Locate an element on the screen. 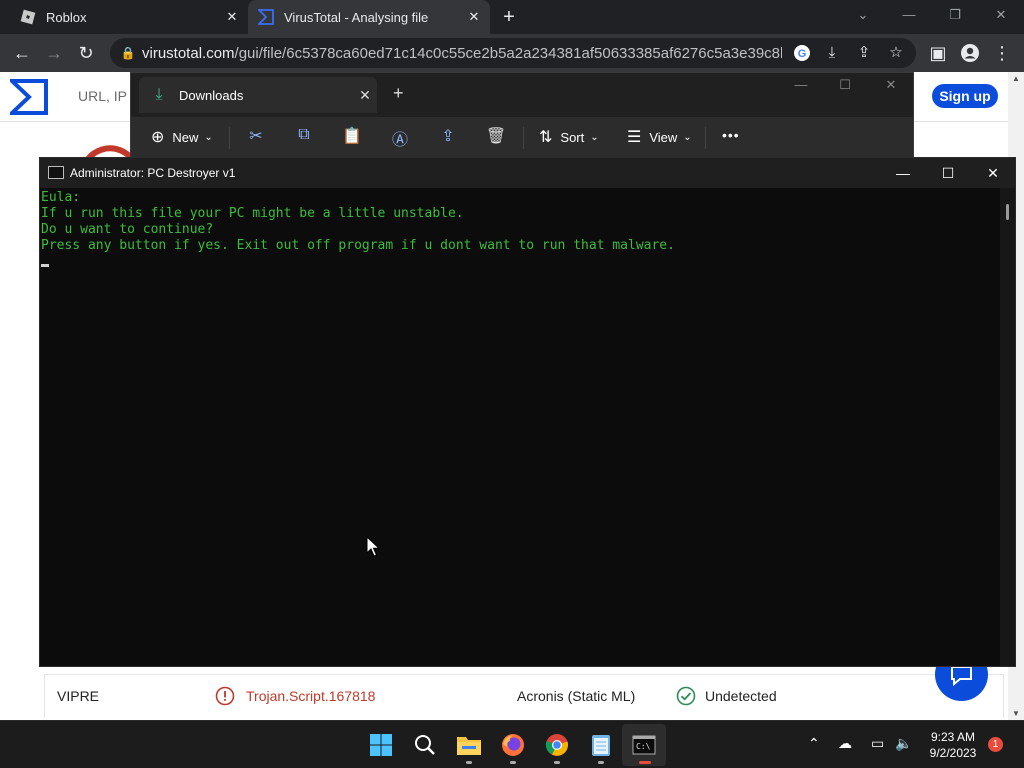 The image size is (1024, 768). sort-button: ⇅ Sort ⌄ is located at coordinates (569, 137).